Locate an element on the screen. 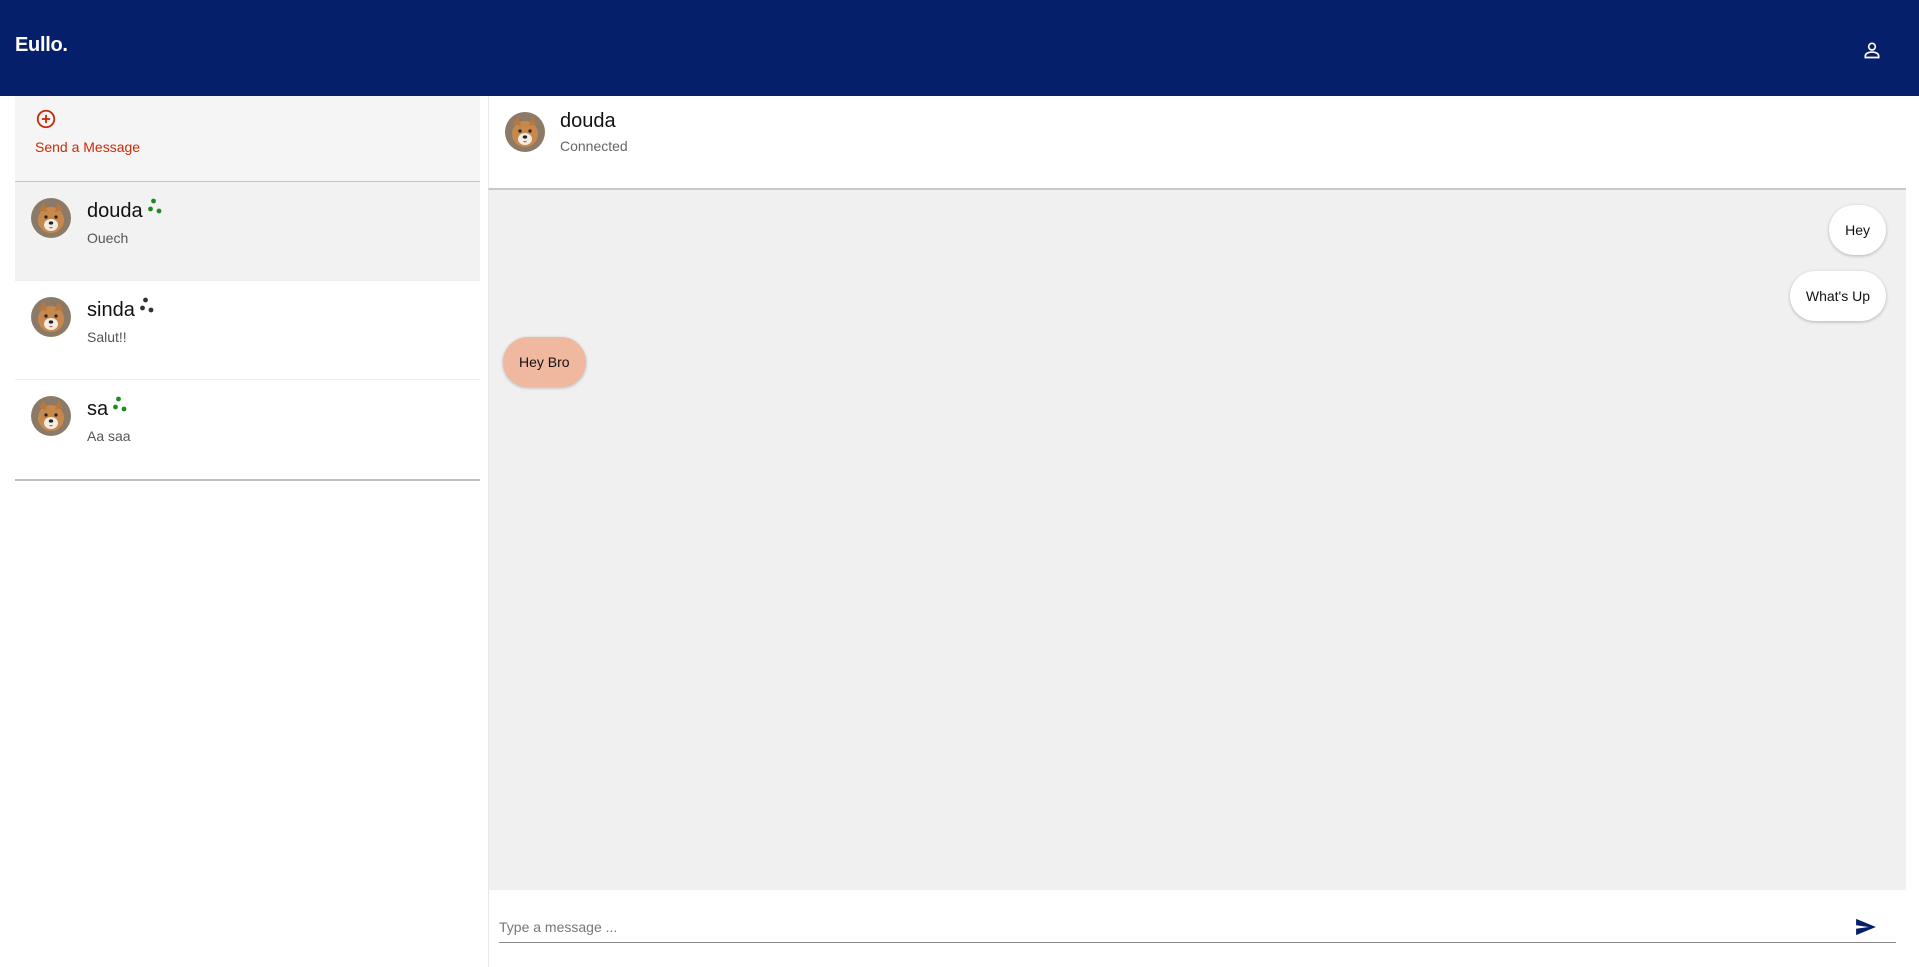 The image size is (1919, 967). conversation-item-sinda: sinda Salut!! is located at coordinates (247, 330).